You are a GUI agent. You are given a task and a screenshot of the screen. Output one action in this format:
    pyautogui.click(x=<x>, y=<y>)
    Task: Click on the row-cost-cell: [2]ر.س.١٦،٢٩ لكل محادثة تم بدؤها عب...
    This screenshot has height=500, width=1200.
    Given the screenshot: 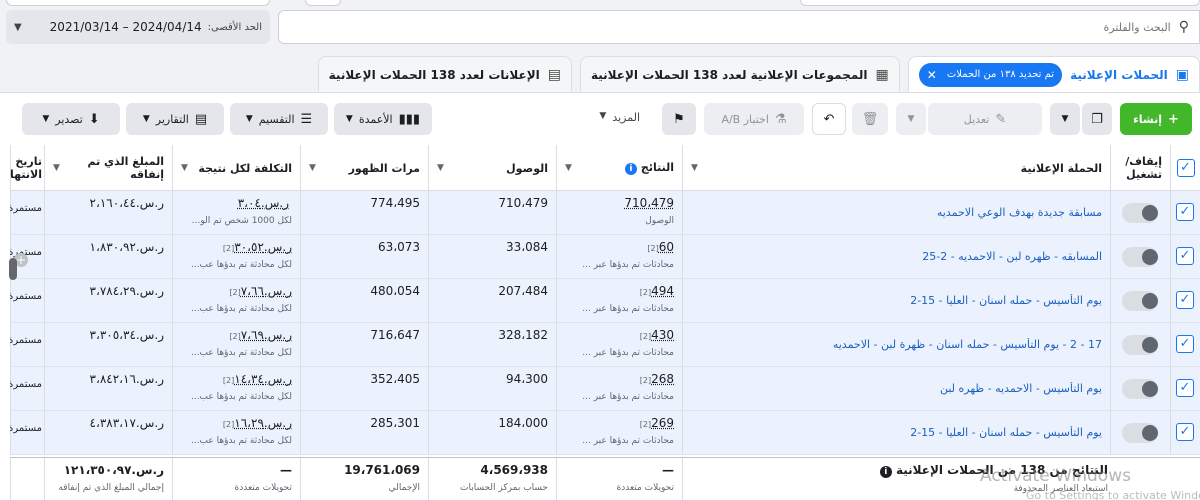 What is the action you would take?
    pyautogui.click(x=236, y=433)
    